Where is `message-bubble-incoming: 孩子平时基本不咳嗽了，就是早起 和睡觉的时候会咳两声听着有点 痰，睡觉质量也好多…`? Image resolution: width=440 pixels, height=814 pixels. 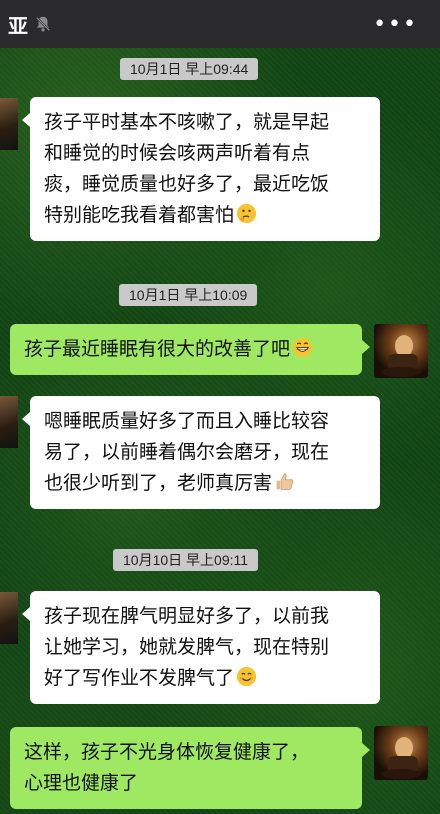
message-bubble-incoming: 孩子平时基本不咳嗽了，就是早起 和睡觉的时候会咳两声听着有点 痰，睡觉质量也好多… is located at coordinates (201, 169).